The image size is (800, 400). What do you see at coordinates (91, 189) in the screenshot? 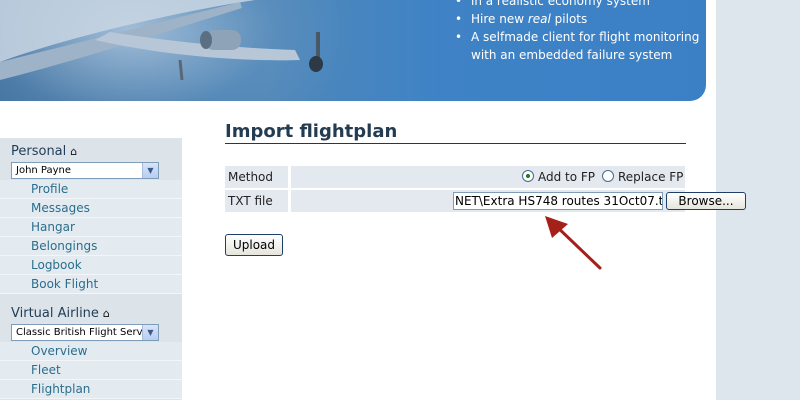
I see `sidebar-item-profile: Profile` at bounding box center [91, 189].